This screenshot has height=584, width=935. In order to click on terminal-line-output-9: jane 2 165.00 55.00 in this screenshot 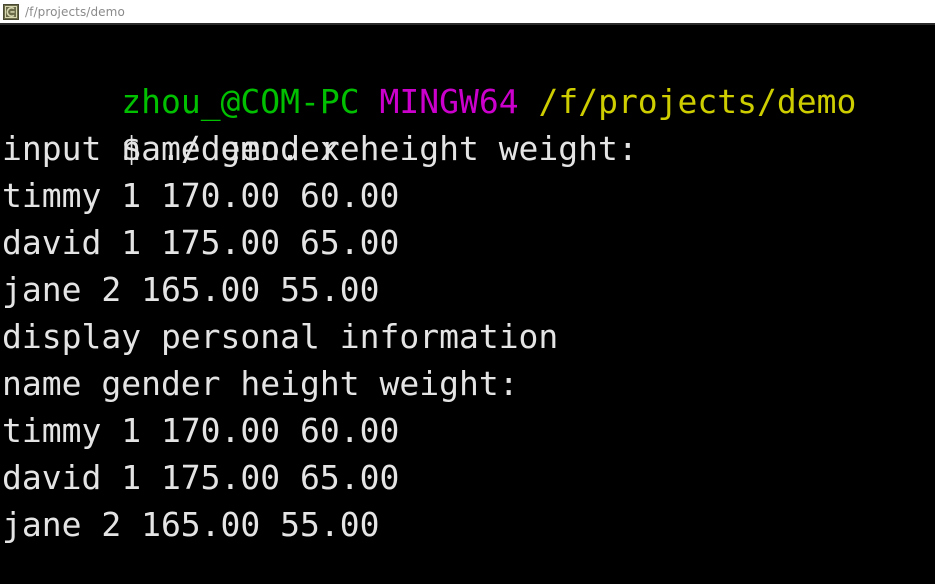, I will do `click(191, 524)`.